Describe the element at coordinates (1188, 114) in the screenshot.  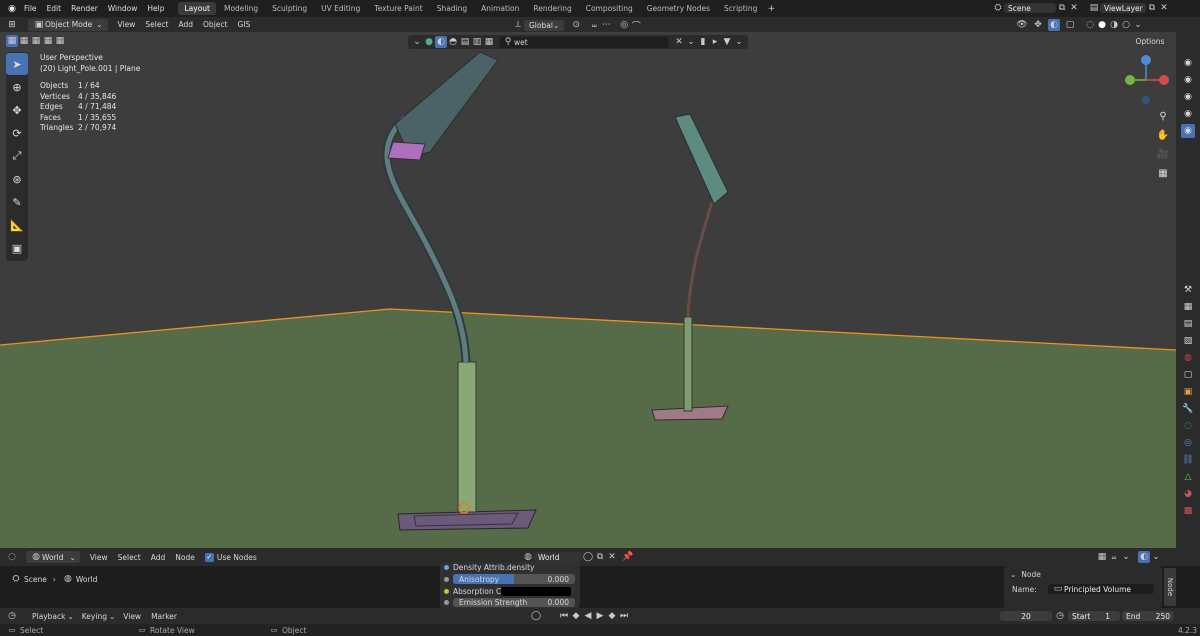
I see `collection-icon-3: ◉` at that location.